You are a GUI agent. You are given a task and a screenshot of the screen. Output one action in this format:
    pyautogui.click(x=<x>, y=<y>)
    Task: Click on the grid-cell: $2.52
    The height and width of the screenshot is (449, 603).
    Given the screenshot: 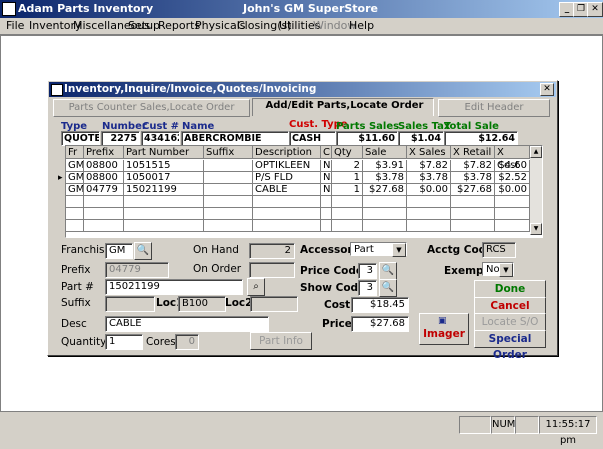 What is the action you would take?
    pyautogui.click(x=512, y=178)
    